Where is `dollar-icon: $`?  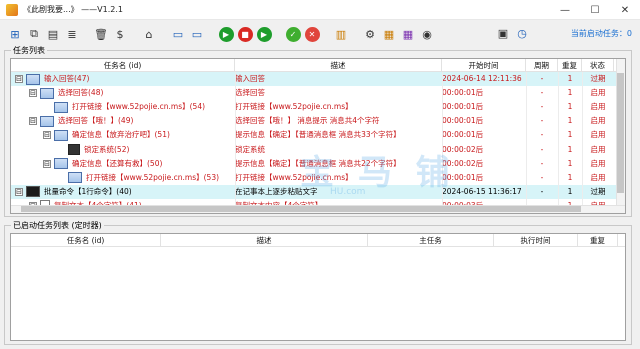 dollar-icon: $ is located at coordinates (120, 34).